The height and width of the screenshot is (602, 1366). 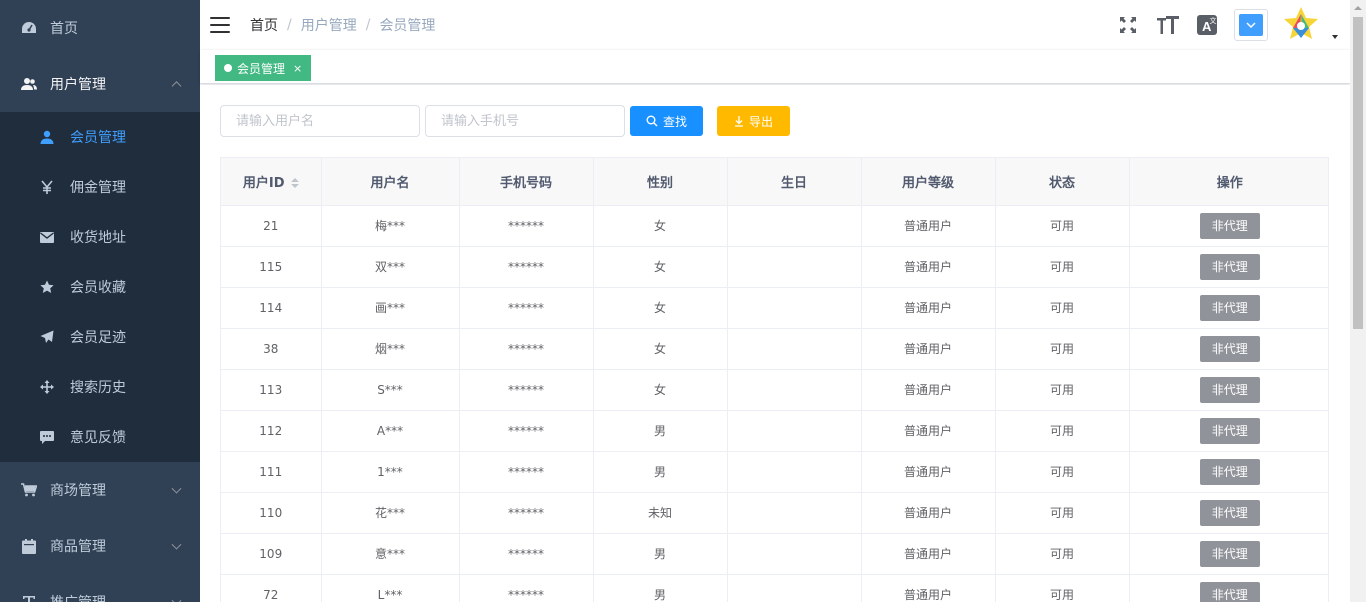 I want to click on cell-name: S***, so click(x=390, y=390).